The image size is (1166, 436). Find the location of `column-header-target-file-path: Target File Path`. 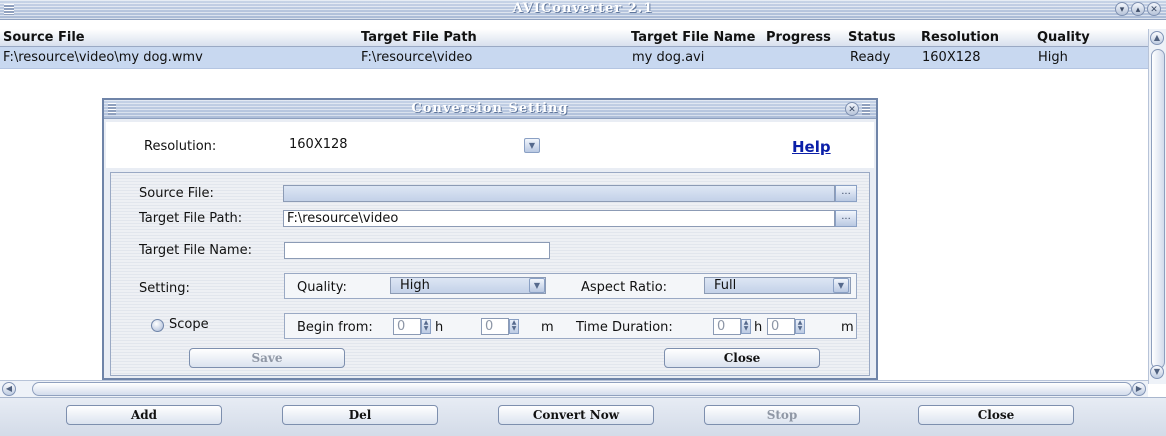

column-header-target-file-path: Target File Path is located at coordinates (419, 37).